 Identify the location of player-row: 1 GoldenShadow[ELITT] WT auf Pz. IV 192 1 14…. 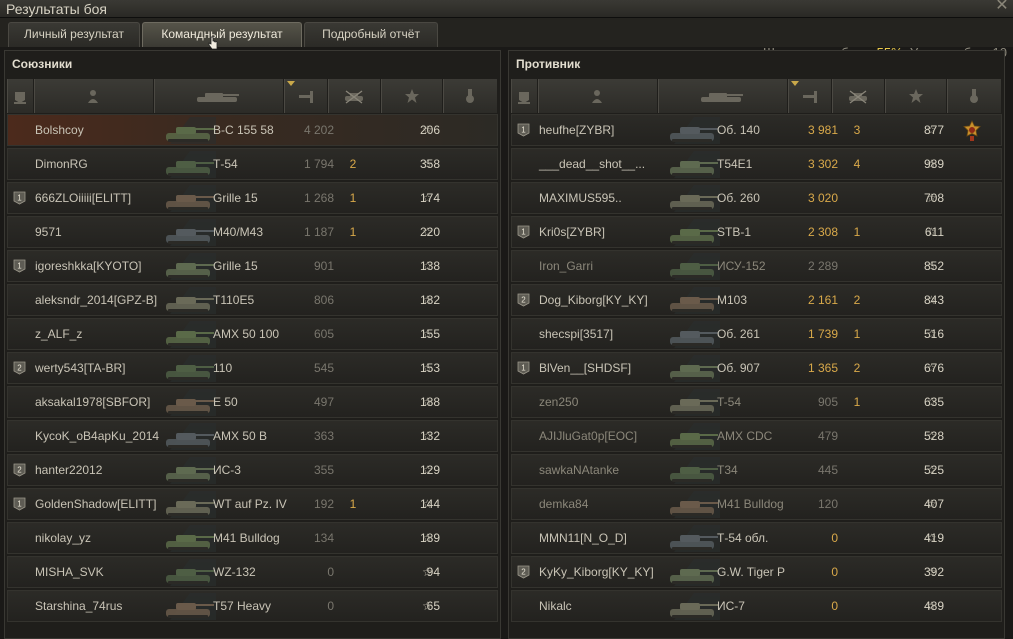
(252, 504).